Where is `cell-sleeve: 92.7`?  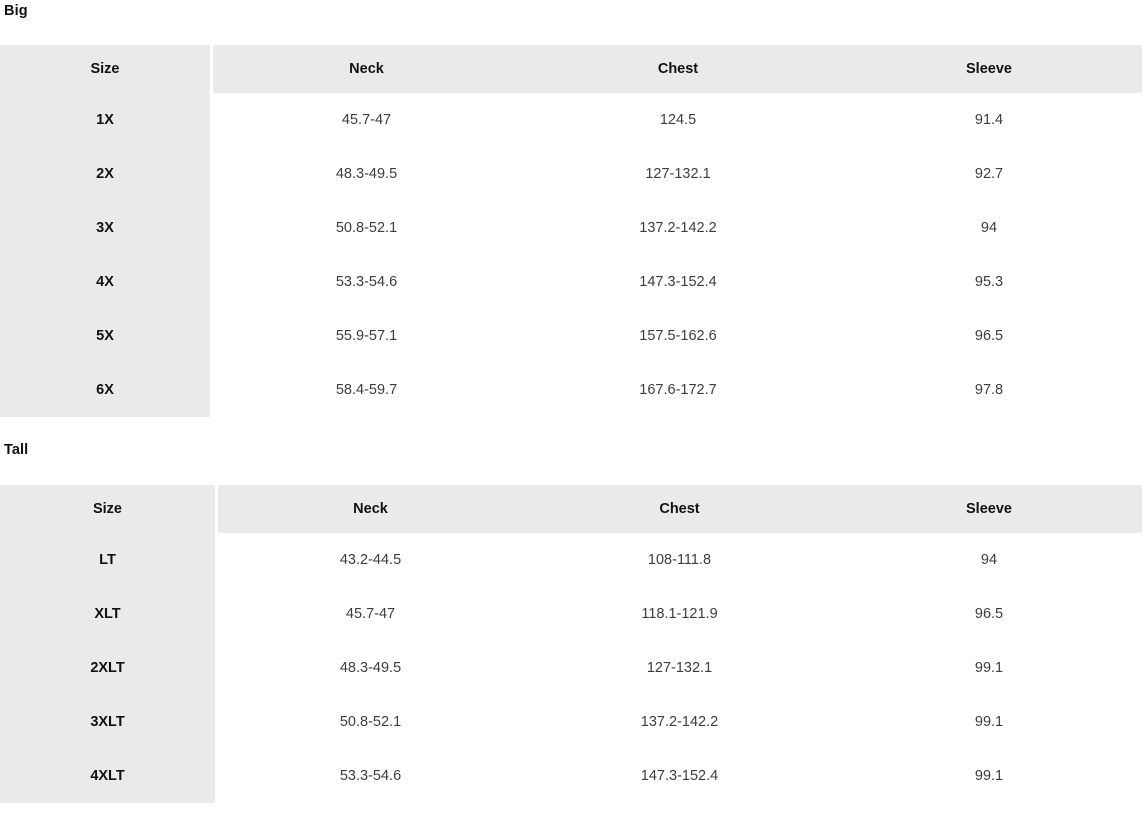 cell-sleeve: 92.7 is located at coordinates (989, 174).